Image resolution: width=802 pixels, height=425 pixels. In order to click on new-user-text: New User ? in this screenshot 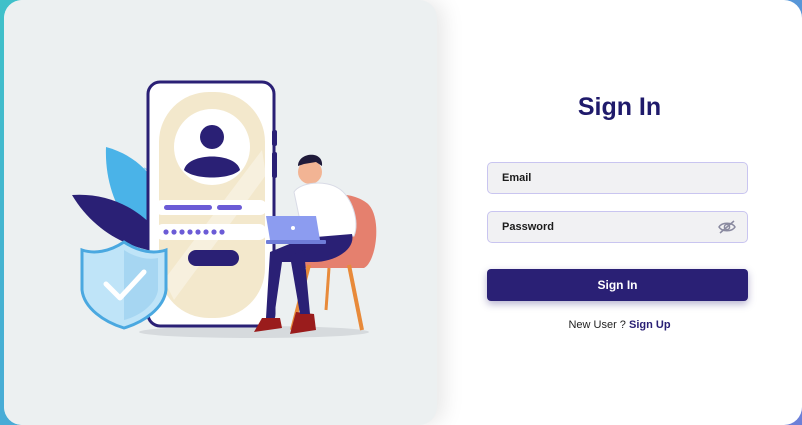, I will do `click(598, 325)`.